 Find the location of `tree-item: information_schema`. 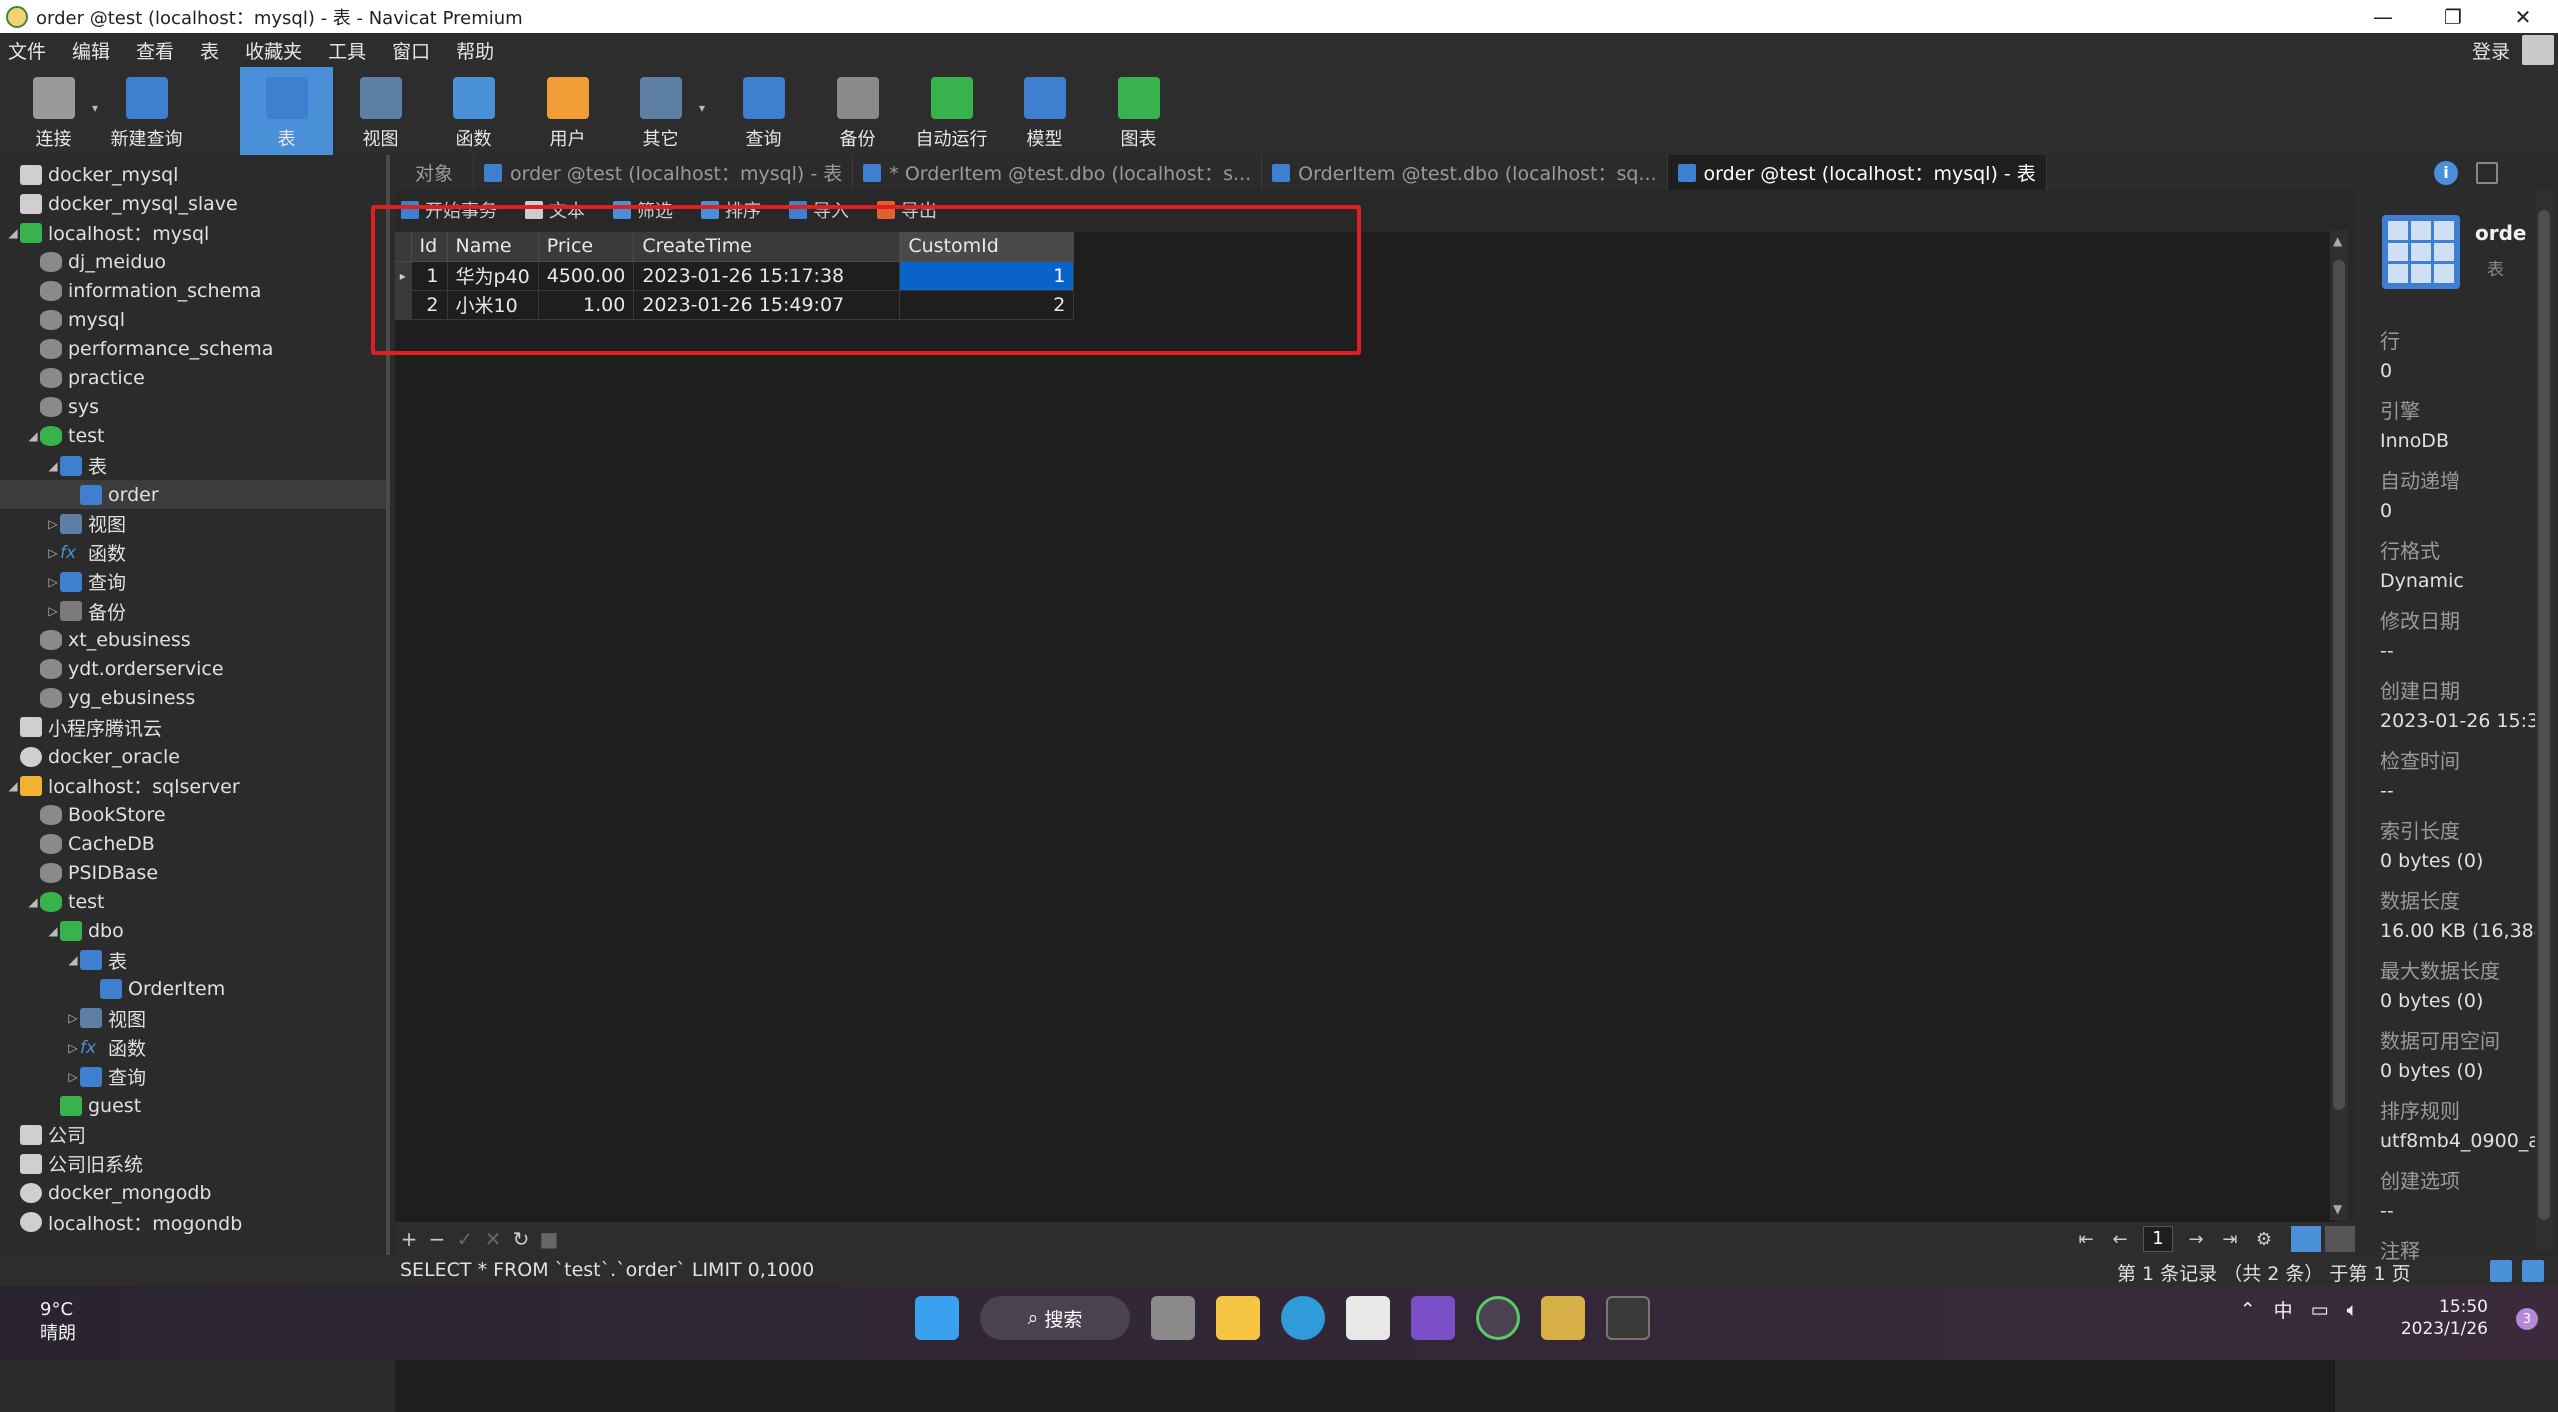

tree-item: information_schema is located at coordinates (143, 290).